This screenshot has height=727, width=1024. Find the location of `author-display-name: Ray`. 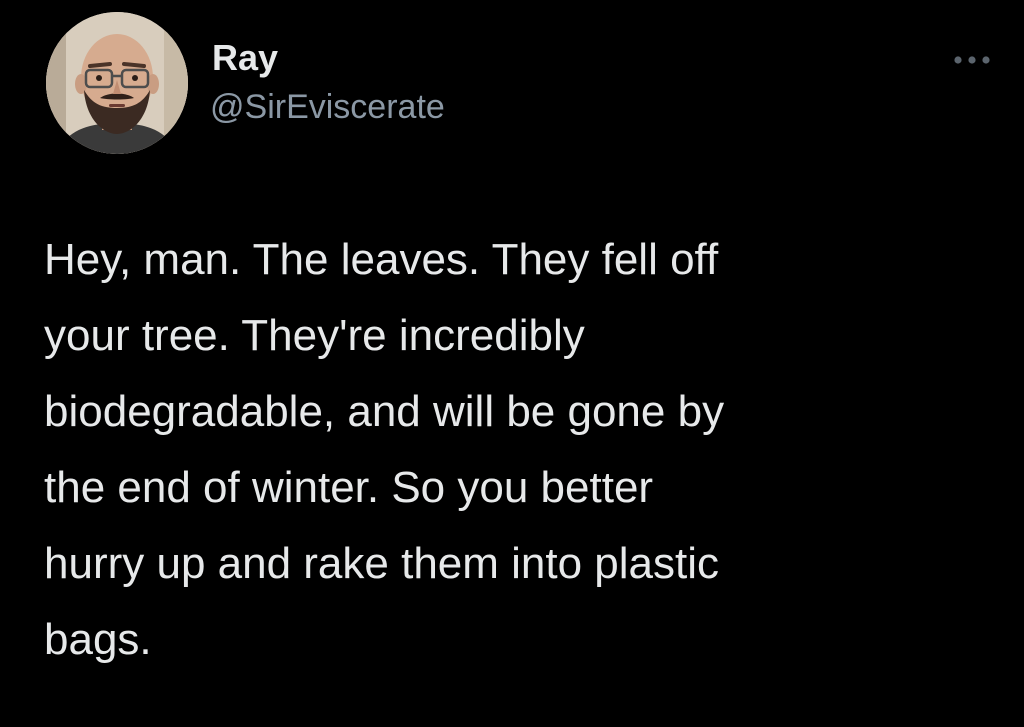

author-display-name: Ray is located at coordinates (245, 58).